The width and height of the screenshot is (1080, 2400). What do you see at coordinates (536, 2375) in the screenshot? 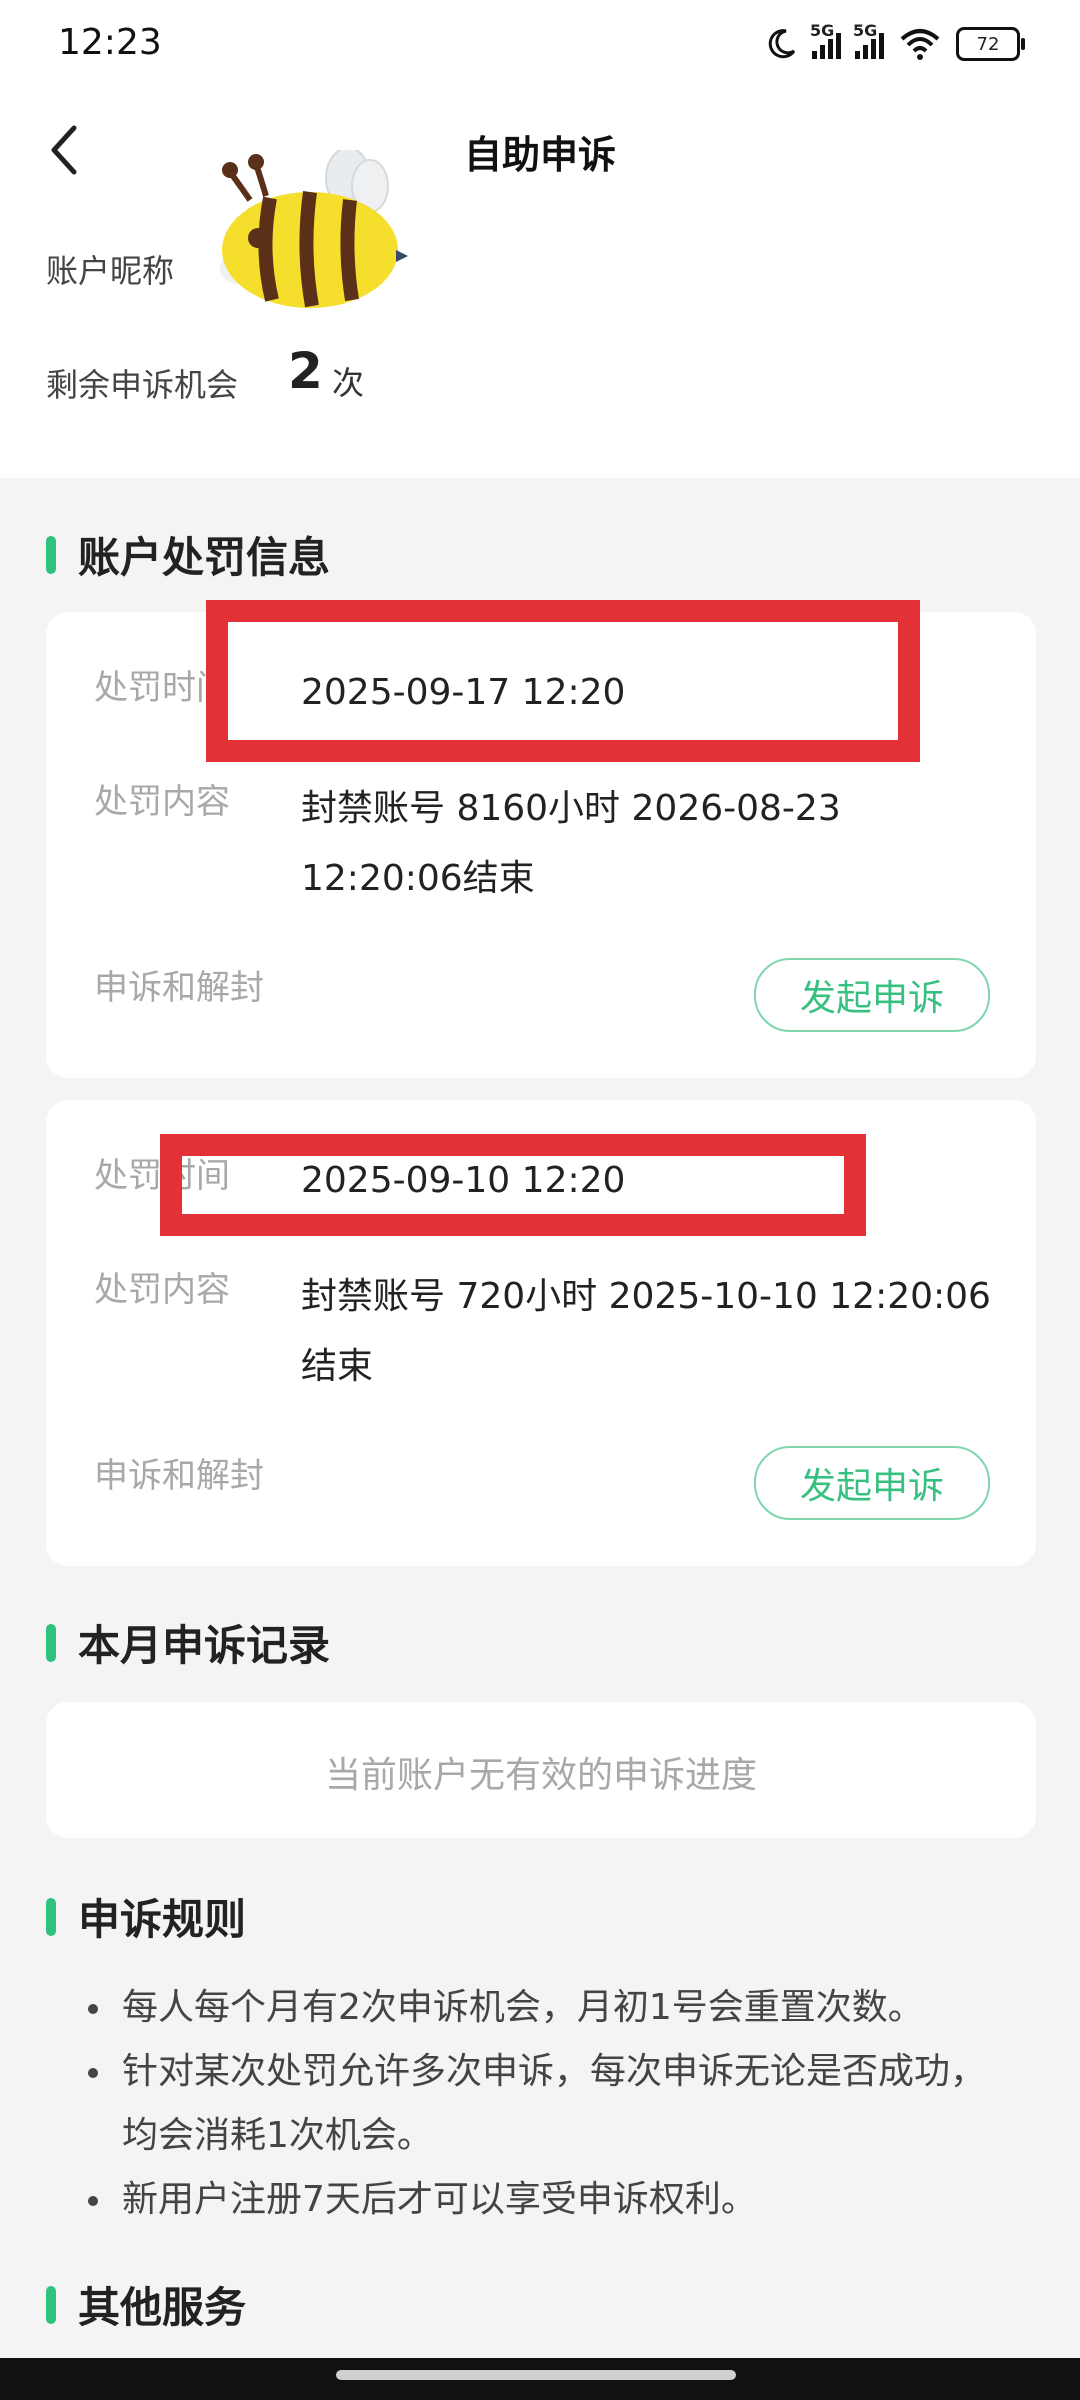
I see `home-indicator` at bounding box center [536, 2375].